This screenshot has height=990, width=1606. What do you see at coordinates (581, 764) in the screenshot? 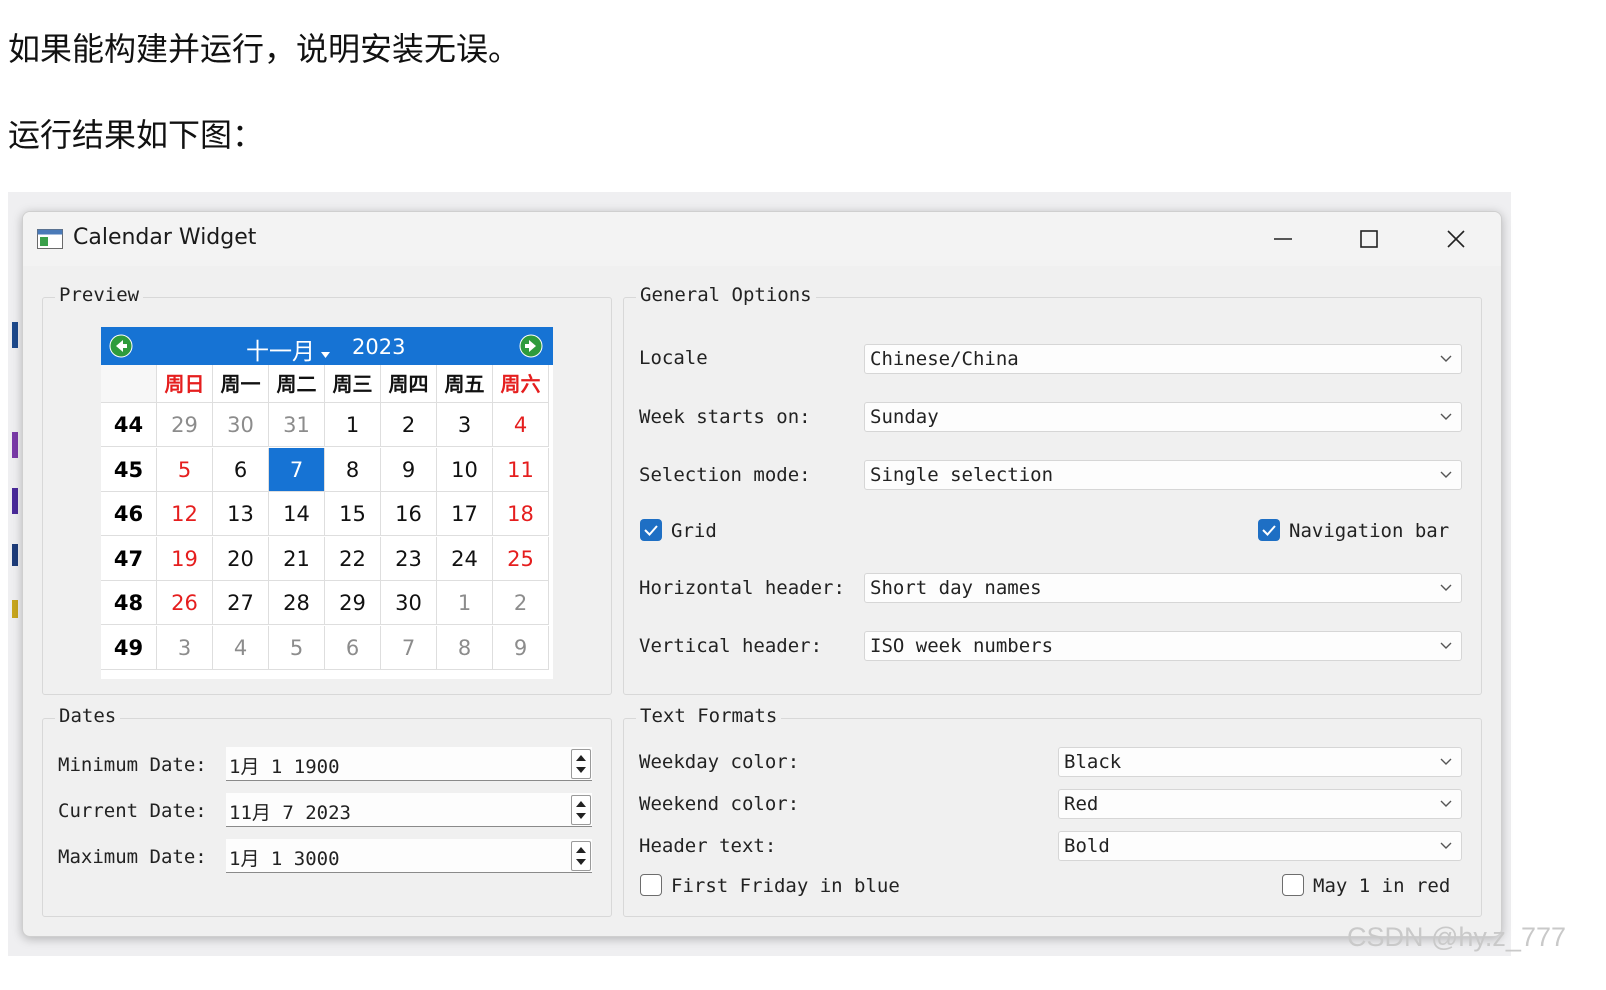
I see `minimum-date-stepper` at bounding box center [581, 764].